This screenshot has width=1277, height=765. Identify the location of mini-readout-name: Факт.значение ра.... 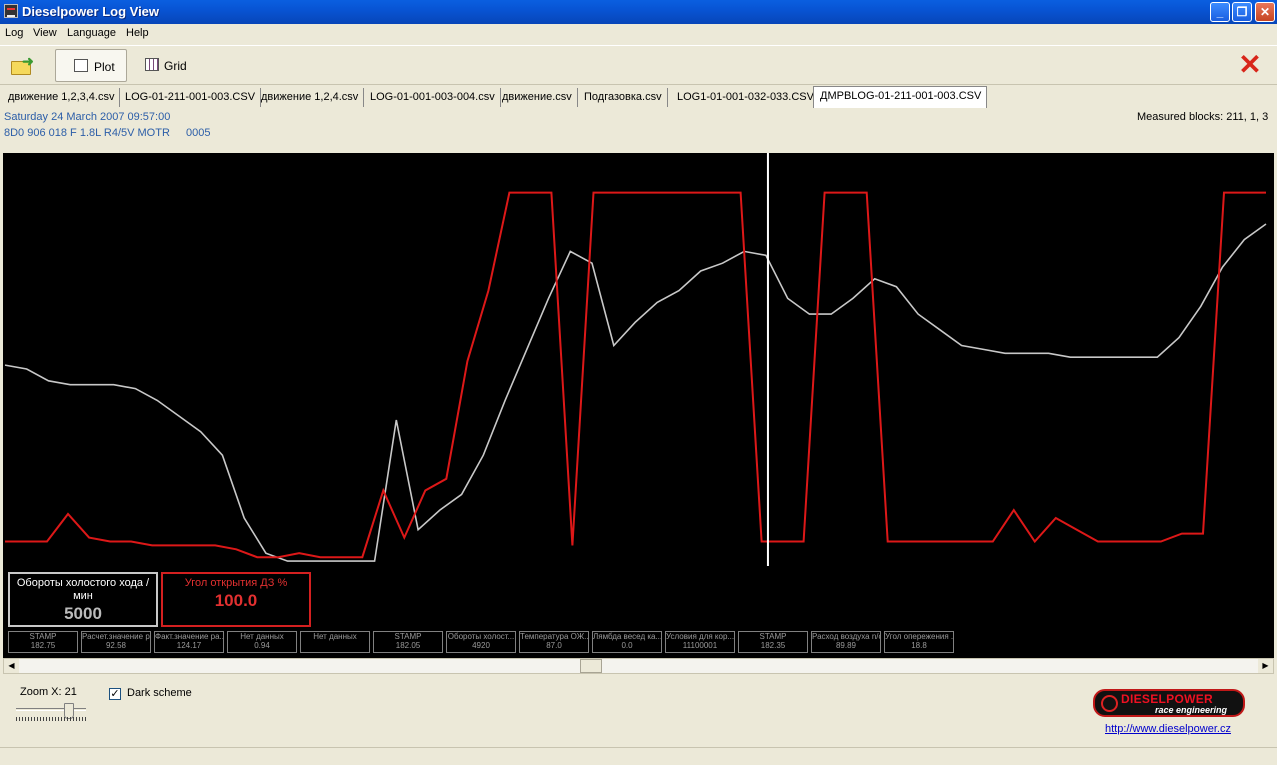
(189, 636).